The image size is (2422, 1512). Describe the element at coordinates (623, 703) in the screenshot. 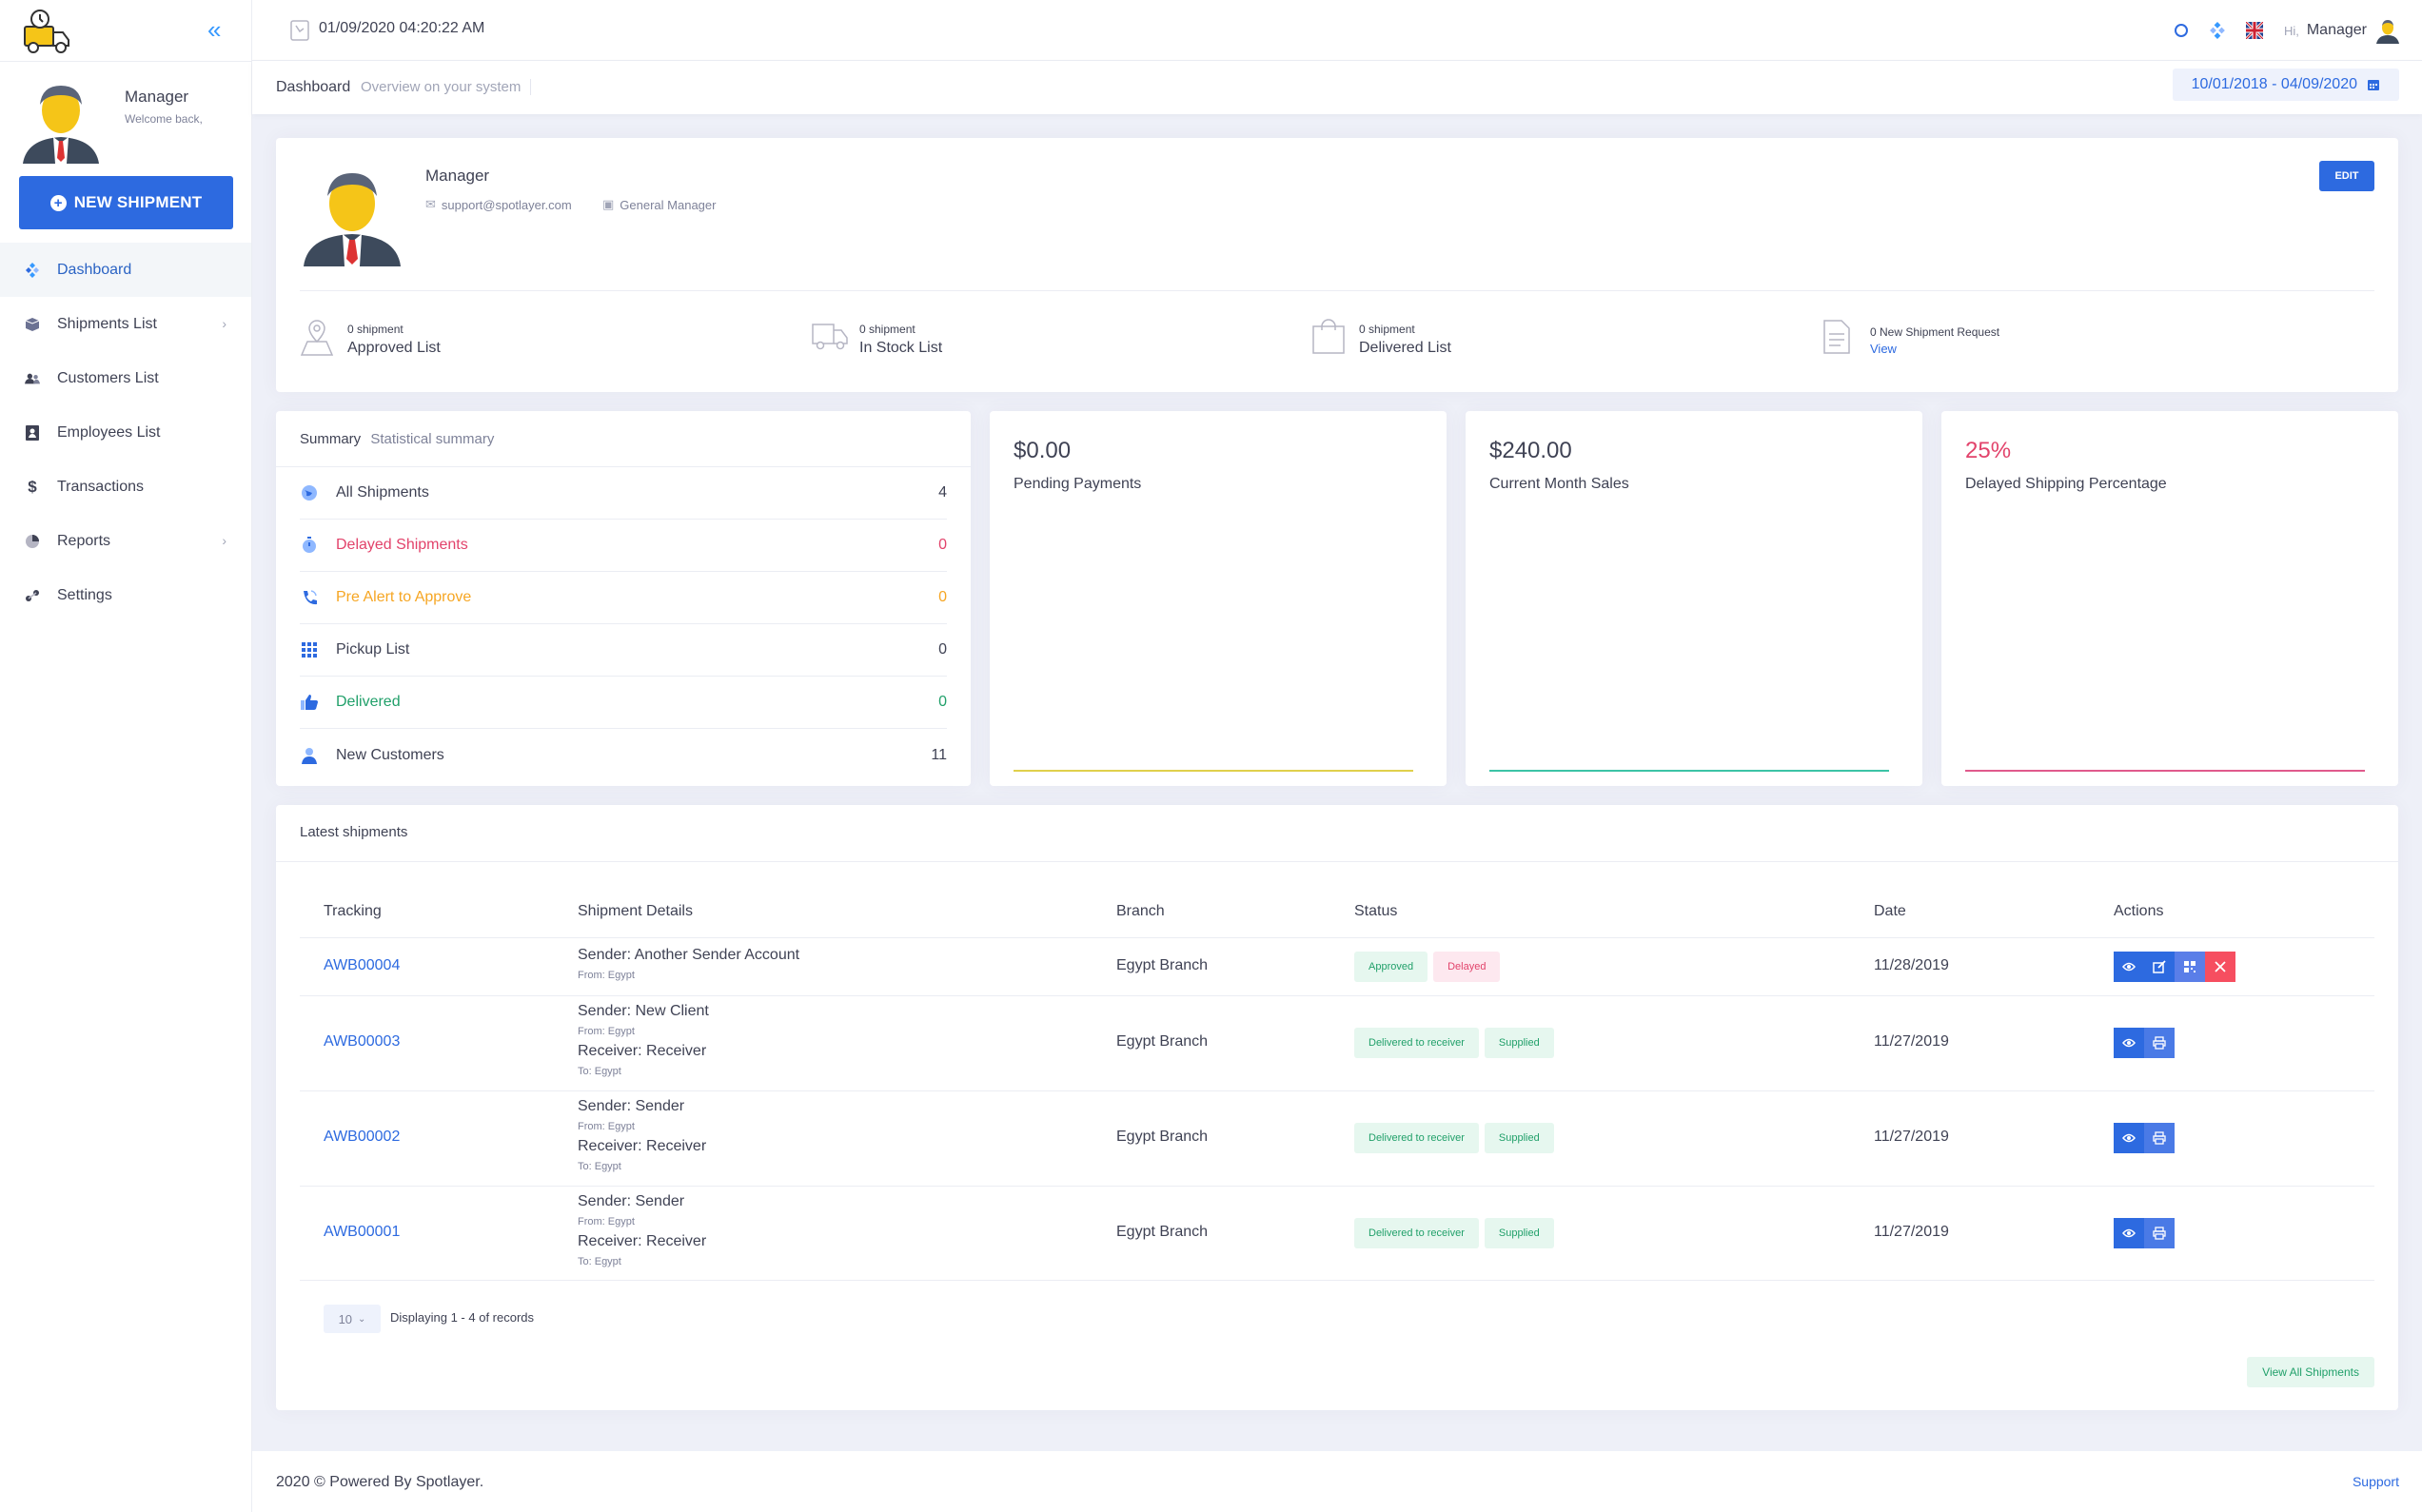

I see `summary-row-delivered: Delivered 0` at that location.